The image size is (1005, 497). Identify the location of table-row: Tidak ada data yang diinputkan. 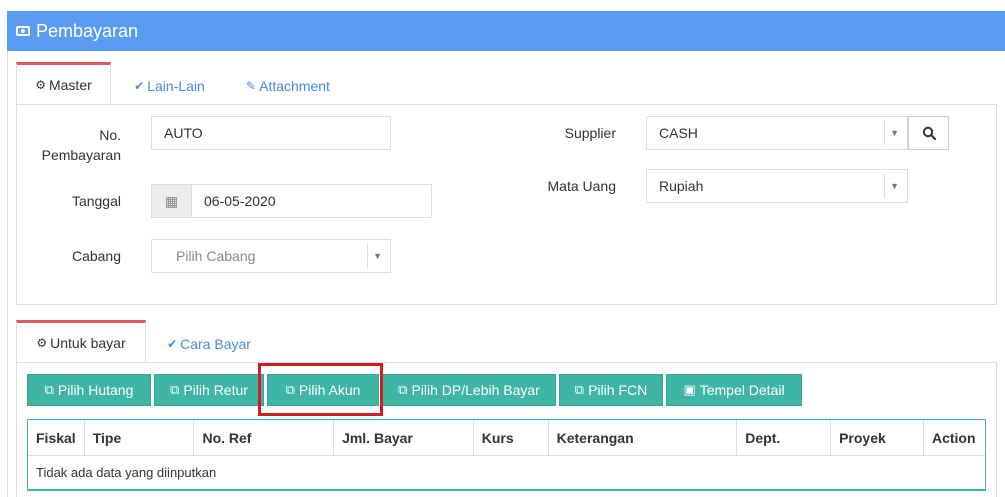
(506, 472).